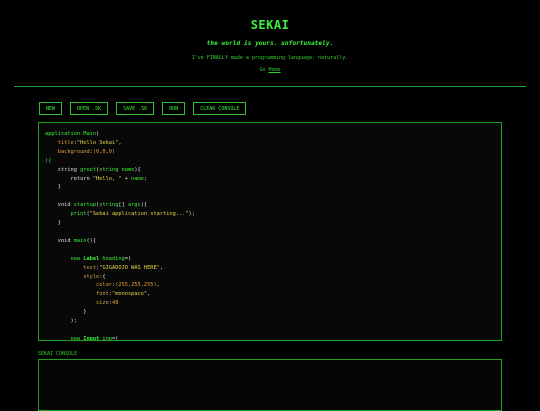  I want to click on code-token: "Hello, ", so click(107, 178).